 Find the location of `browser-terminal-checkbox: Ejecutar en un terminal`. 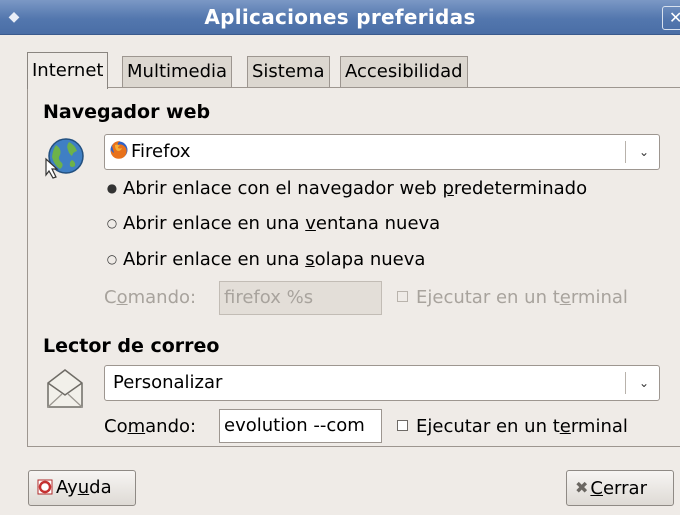

browser-terminal-checkbox: Ejecutar en un terminal is located at coordinates (512, 297).